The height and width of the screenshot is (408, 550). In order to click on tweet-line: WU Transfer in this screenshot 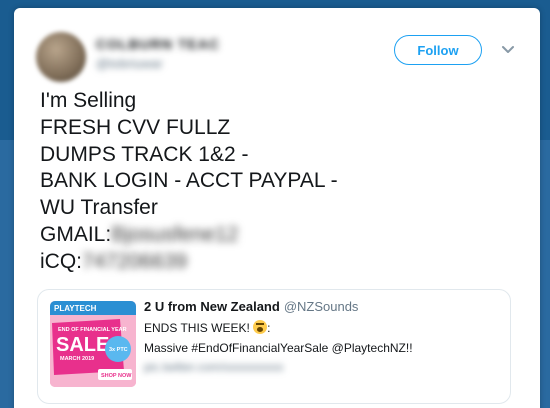, I will do `click(99, 208)`.